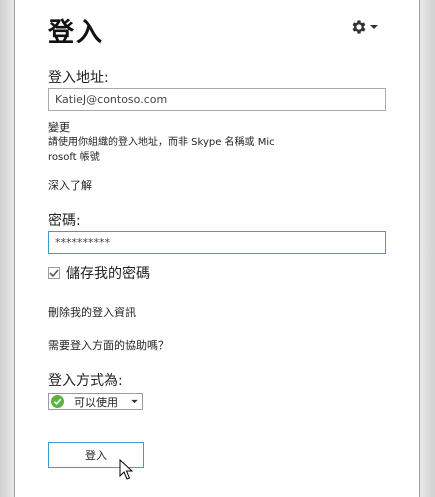 The image size is (435, 497). I want to click on page-title: 登入, so click(76, 33).